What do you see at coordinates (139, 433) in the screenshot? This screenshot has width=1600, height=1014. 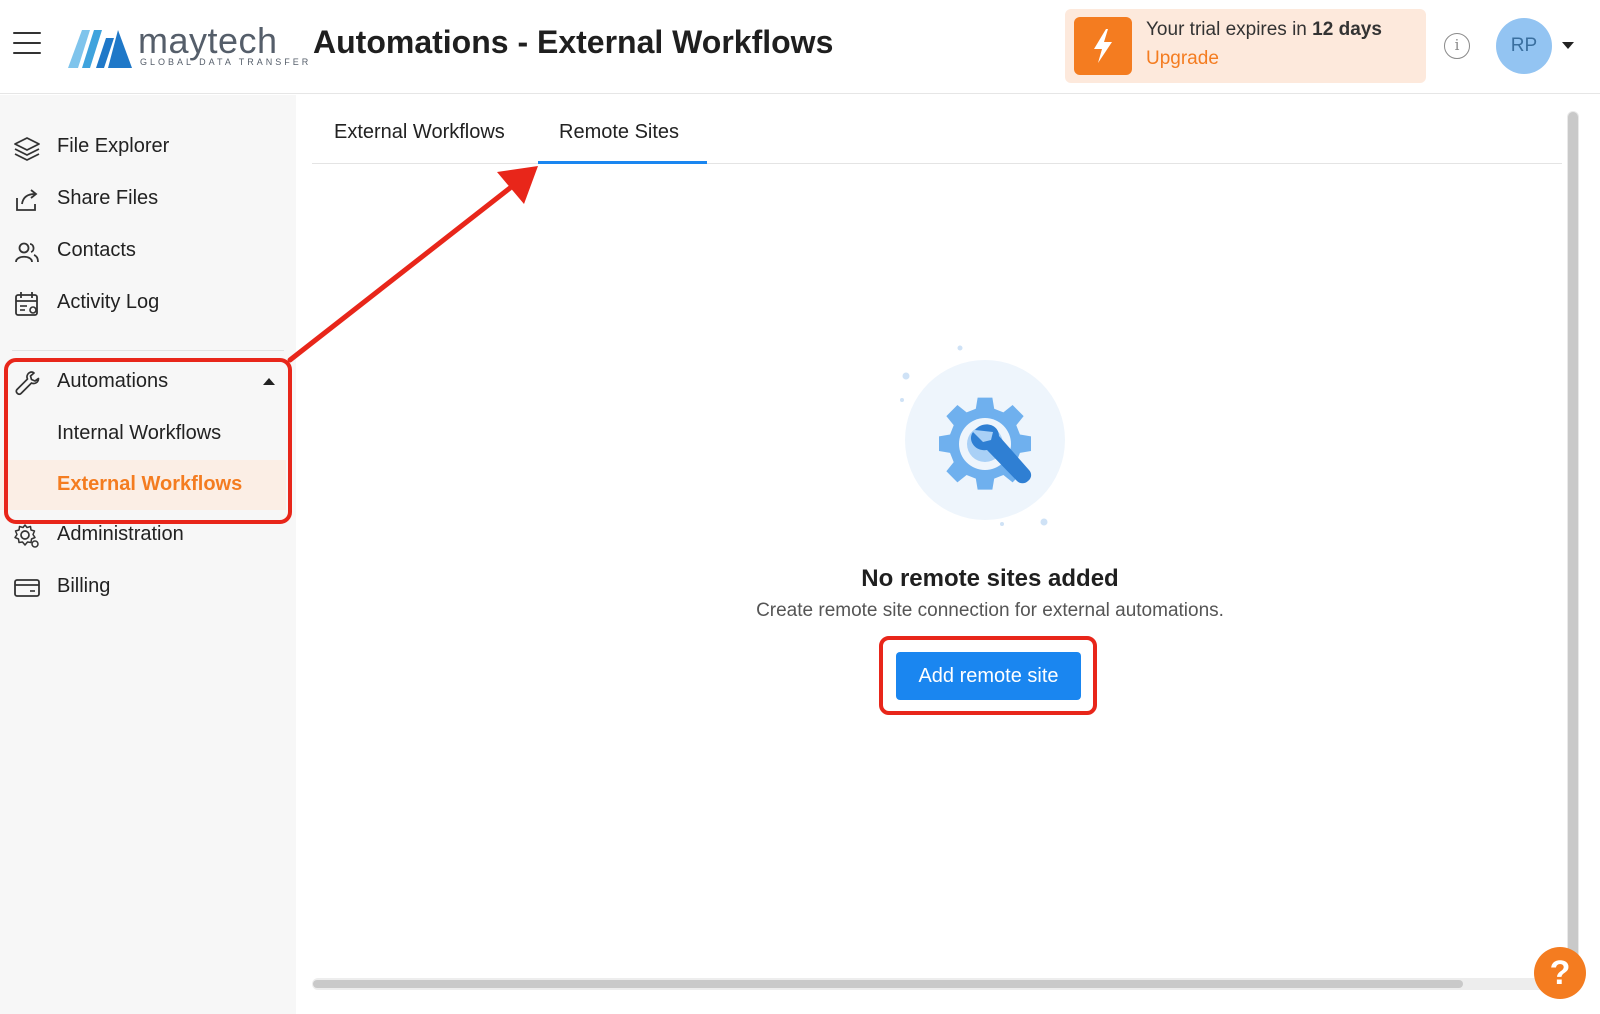 I see `sidebar-subitem-label: Internal Workflows` at bounding box center [139, 433].